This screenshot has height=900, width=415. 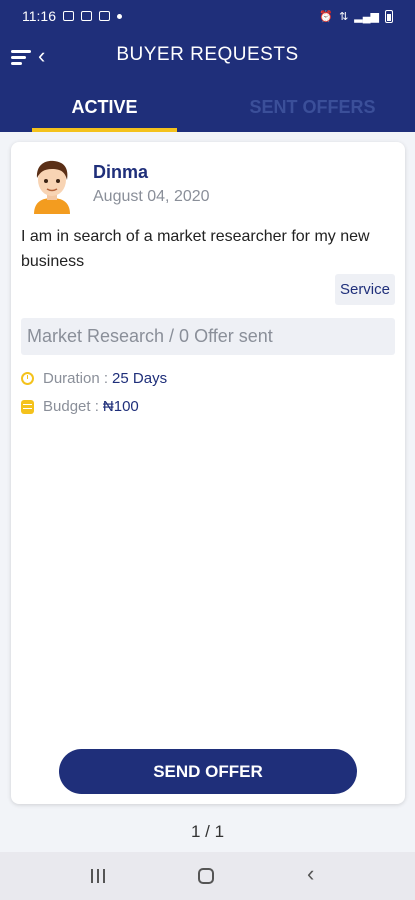 I want to click on message-icon, so click(x=104, y=16).